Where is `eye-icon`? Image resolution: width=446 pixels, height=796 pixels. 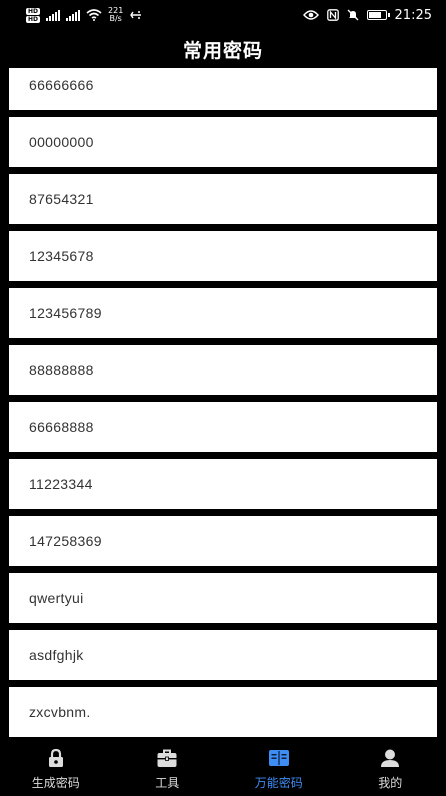 eye-icon is located at coordinates (310, 15).